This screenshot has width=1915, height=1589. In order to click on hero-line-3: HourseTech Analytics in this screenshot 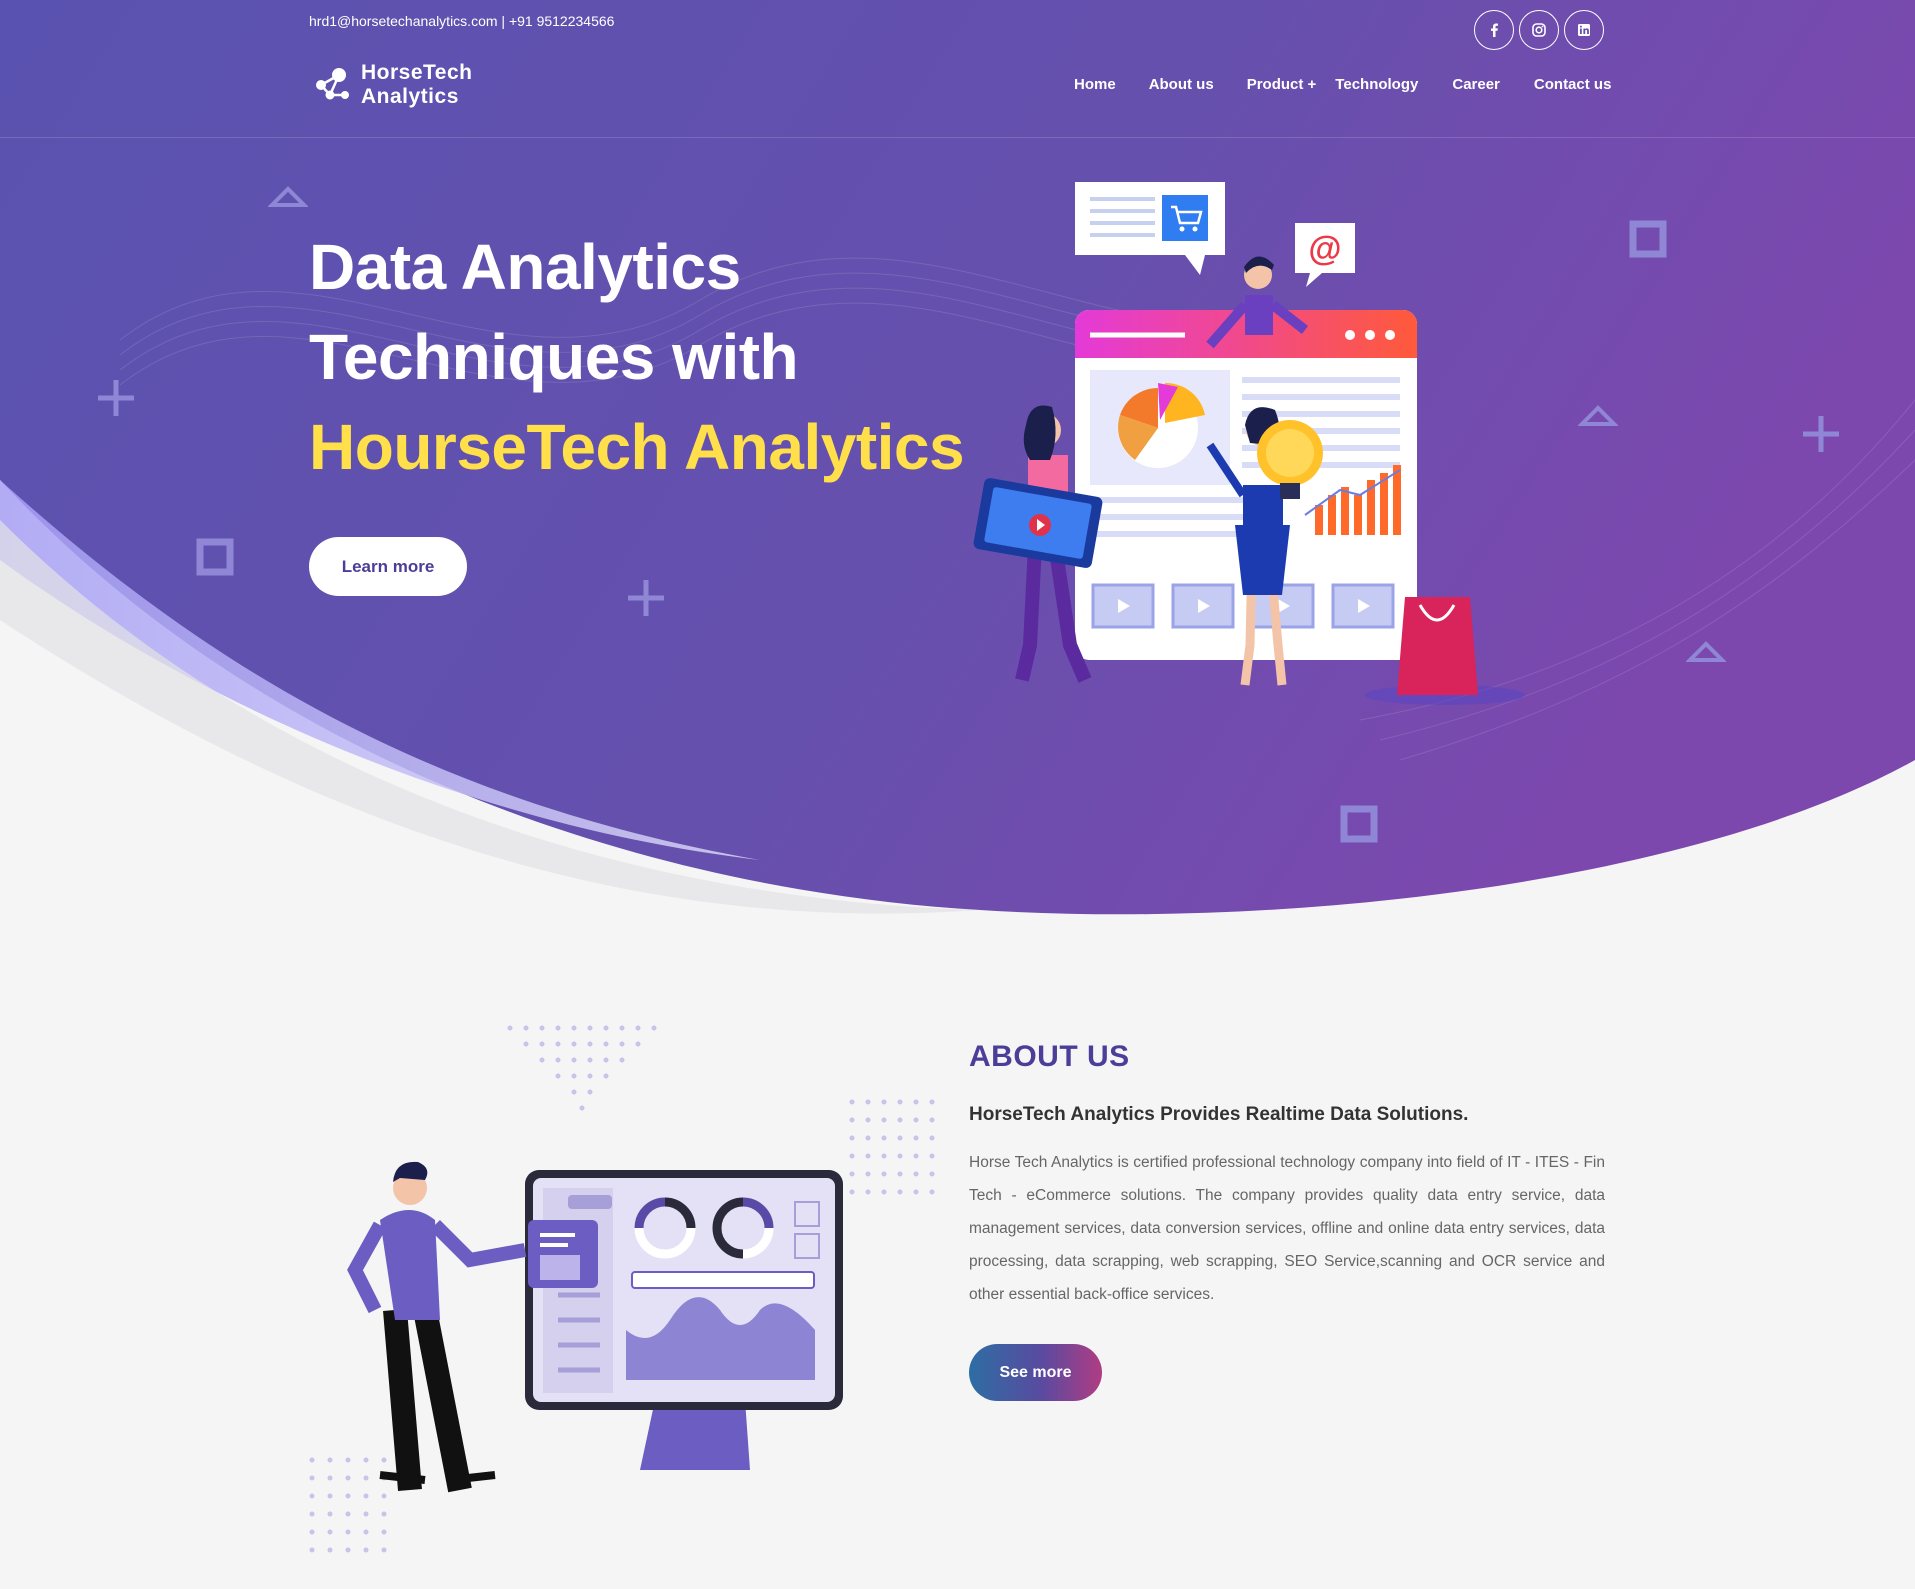, I will do `click(637, 447)`.